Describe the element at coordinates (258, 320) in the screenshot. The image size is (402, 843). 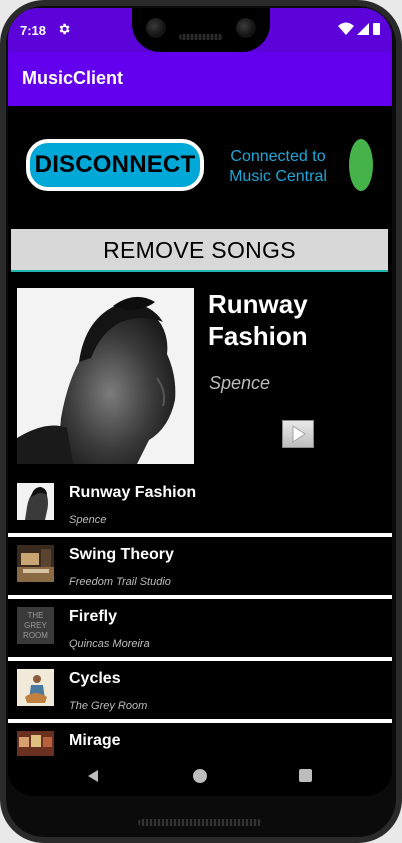
I see `now-playing-title: Runway Fashion` at that location.